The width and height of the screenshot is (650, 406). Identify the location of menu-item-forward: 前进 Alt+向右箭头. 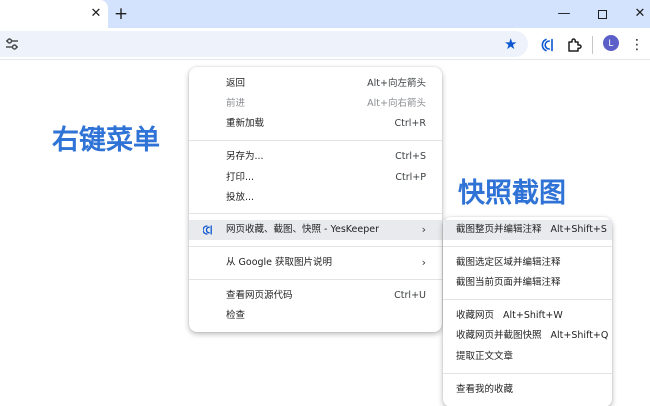
(315, 104).